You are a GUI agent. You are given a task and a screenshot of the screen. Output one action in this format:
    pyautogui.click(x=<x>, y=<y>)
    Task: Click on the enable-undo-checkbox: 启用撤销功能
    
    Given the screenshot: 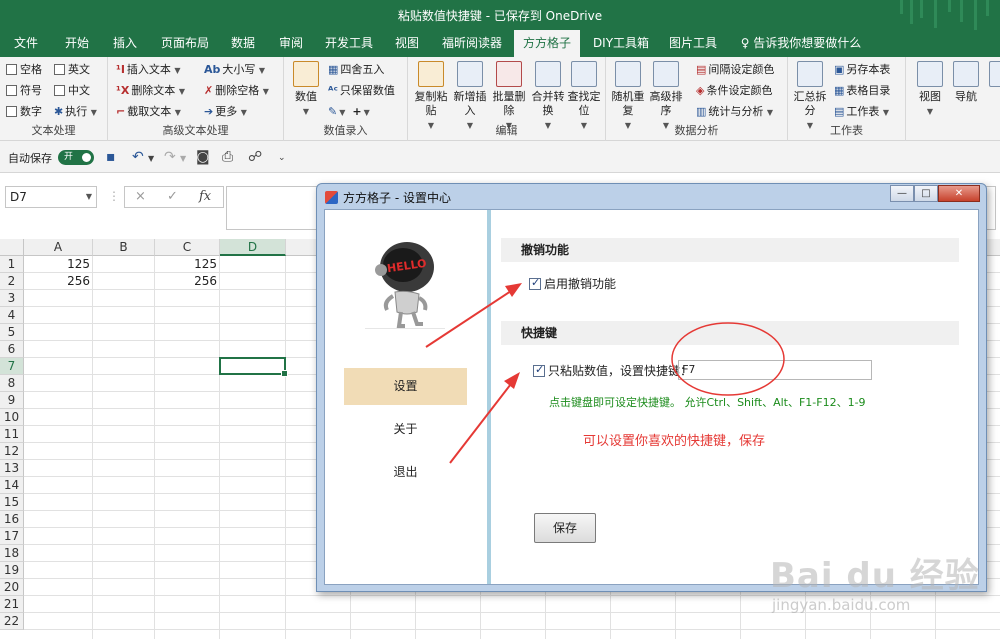 What is the action you would take?
    pyautogui.click(x=572, y=283)
    